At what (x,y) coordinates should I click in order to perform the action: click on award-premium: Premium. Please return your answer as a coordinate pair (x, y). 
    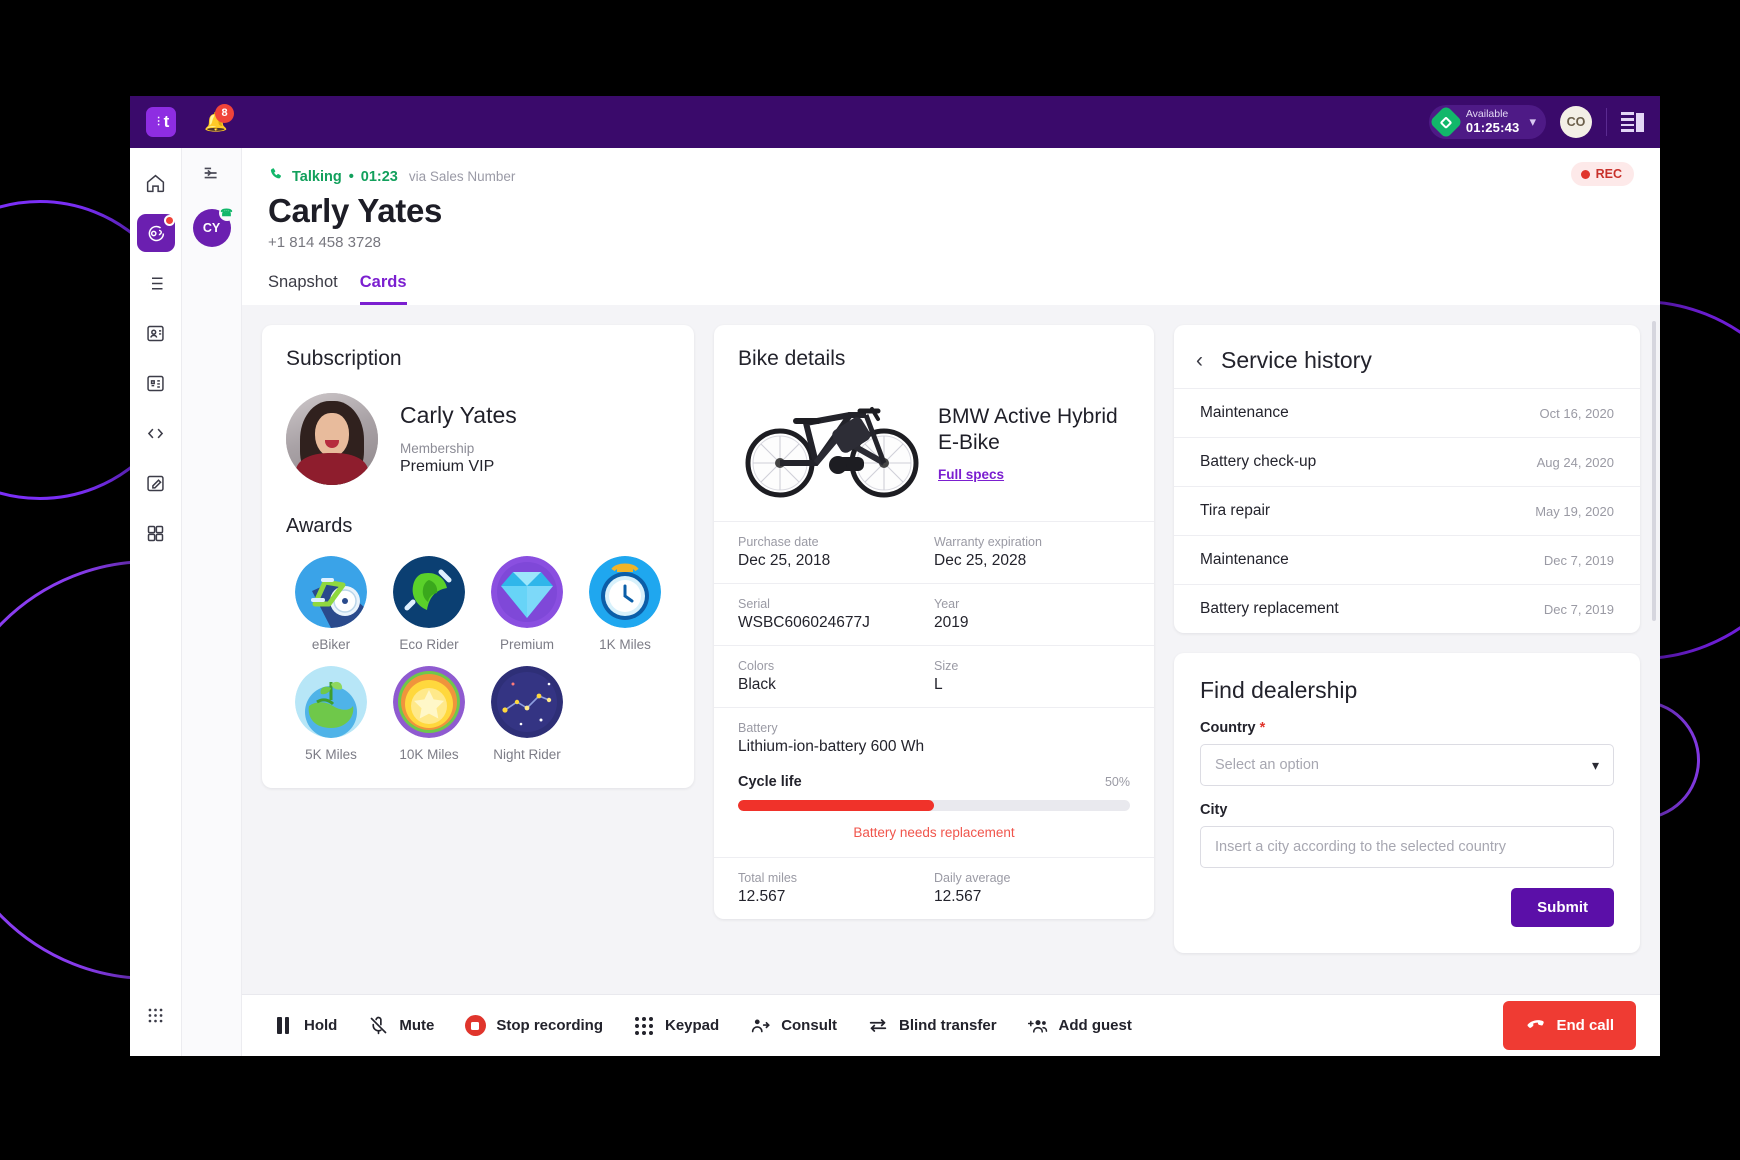
    Looking at the image, I should click on (527, 604).